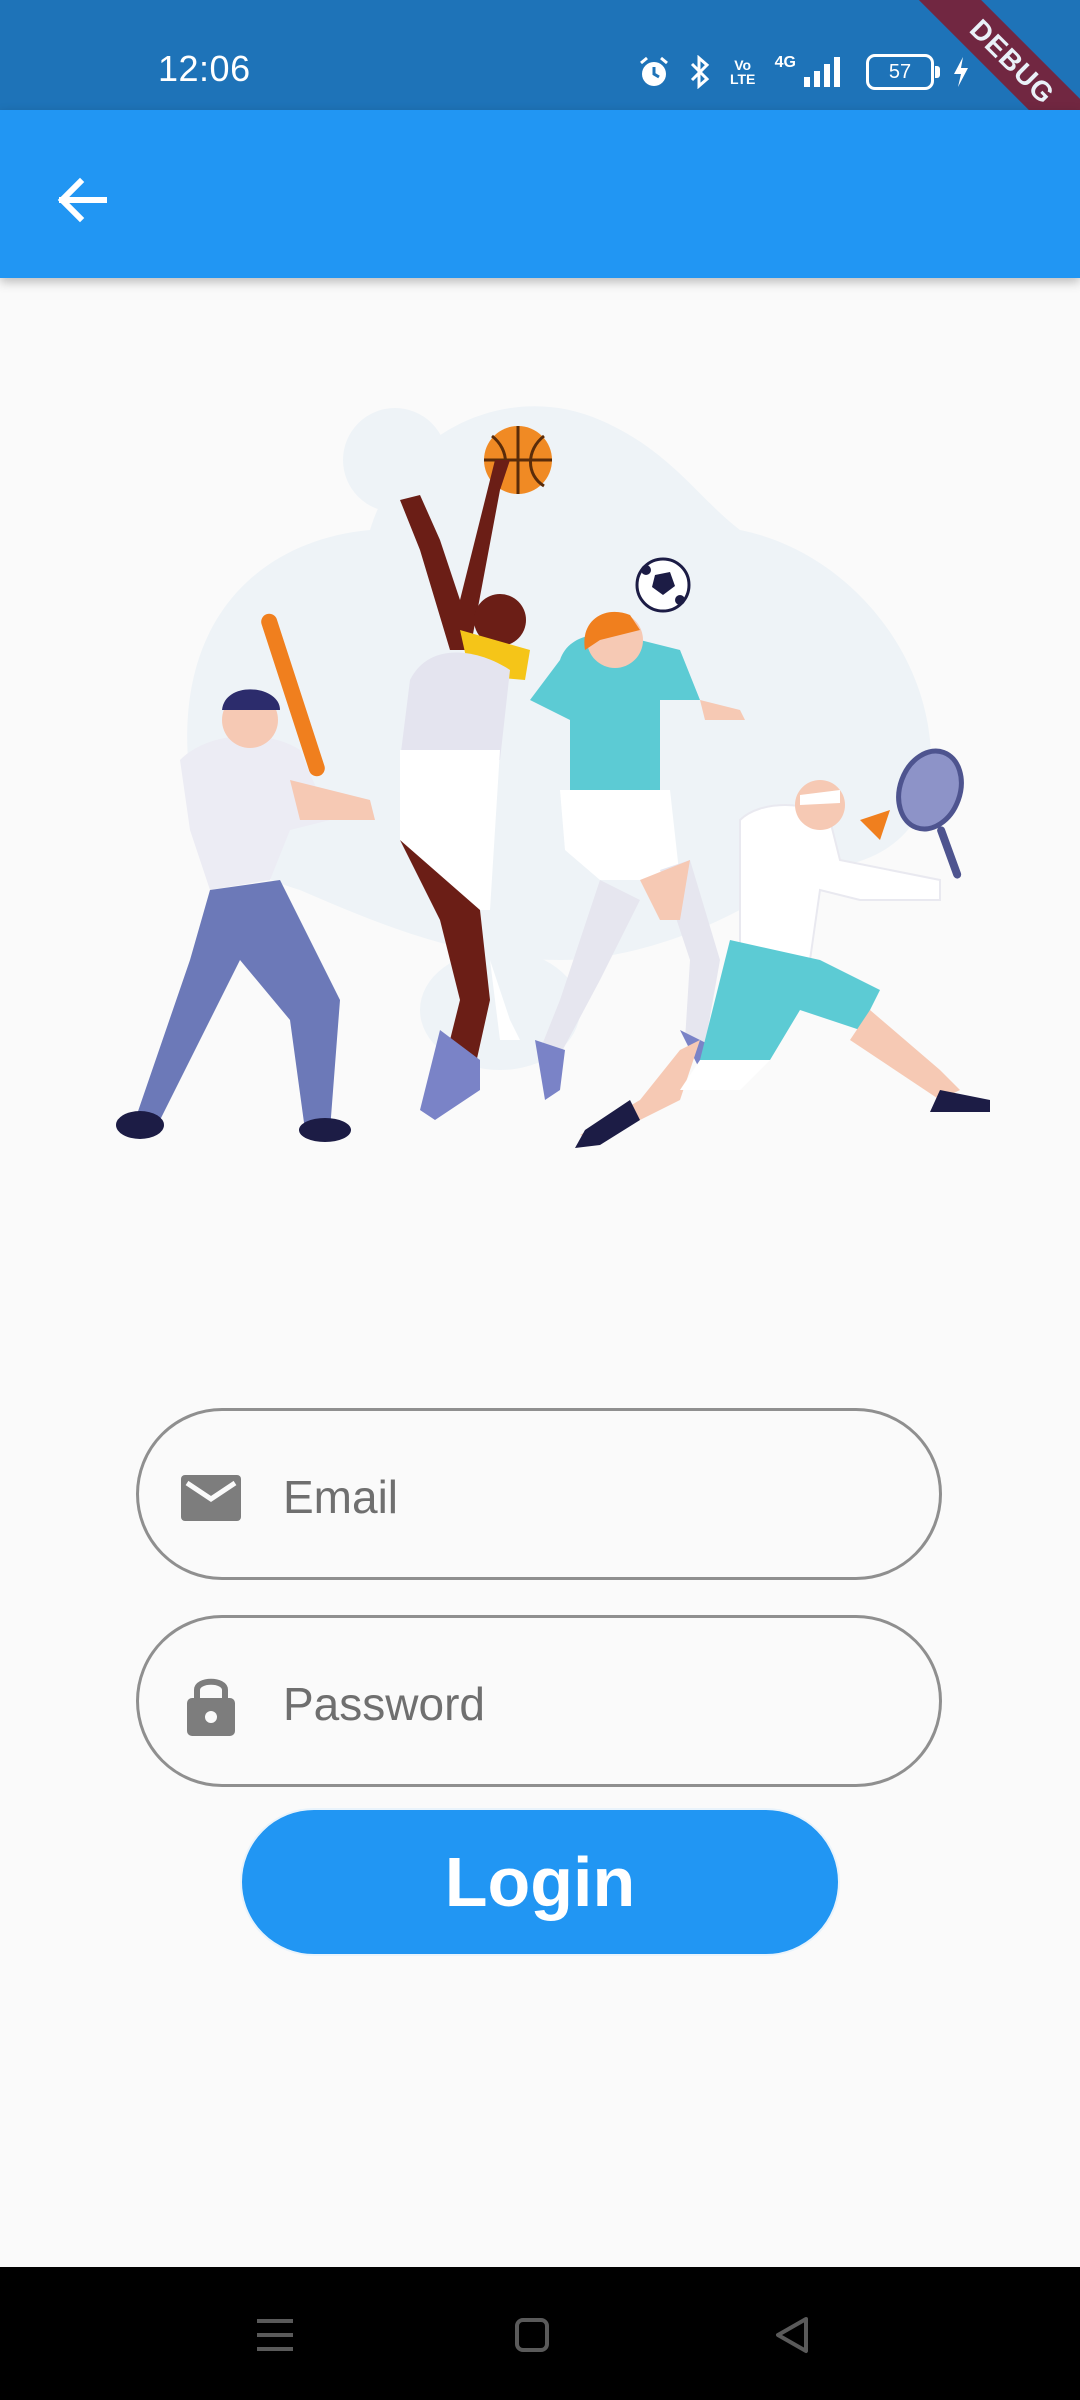 This screenshot has height=2400, width=1080. I want to click on email-input, so click(593, 1497).